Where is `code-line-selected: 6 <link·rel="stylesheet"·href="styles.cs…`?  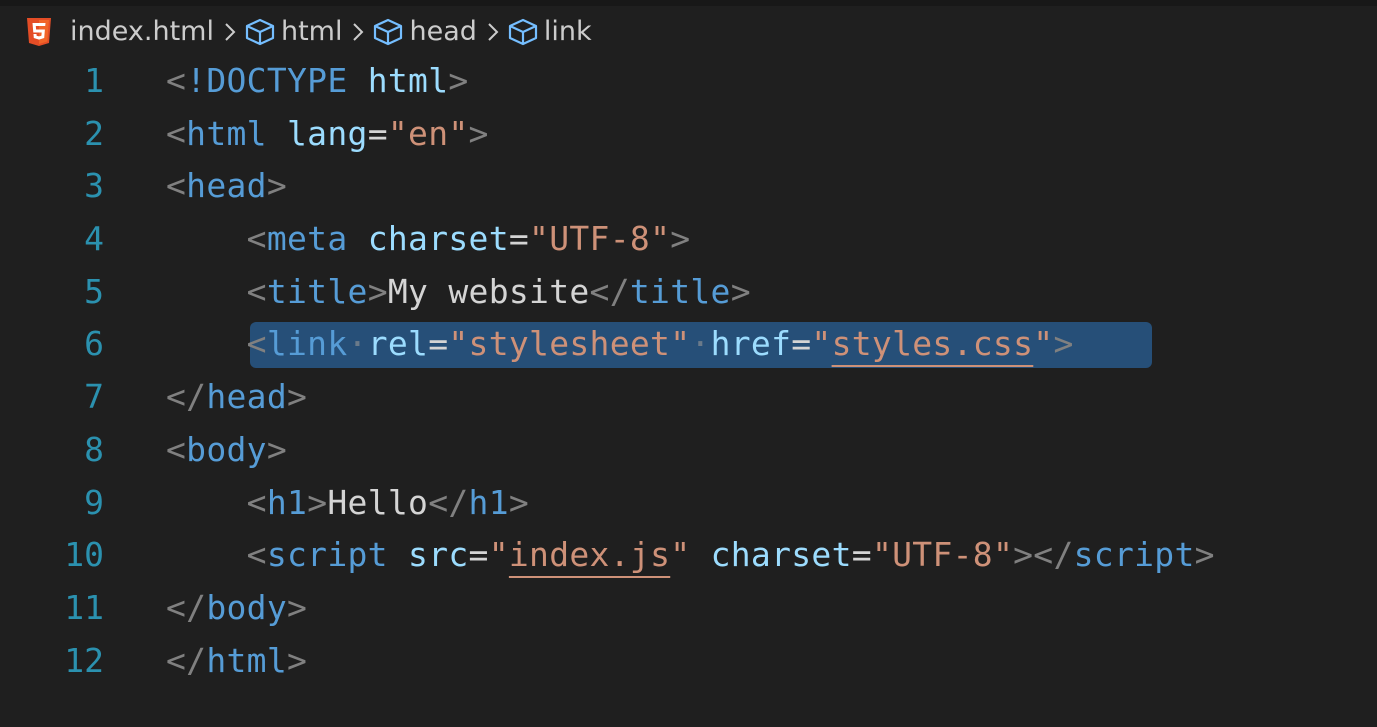
code-line-selected: 6 <link·rel="stylesheet"·href="styles.cs… is located at coordinates (688, 344).